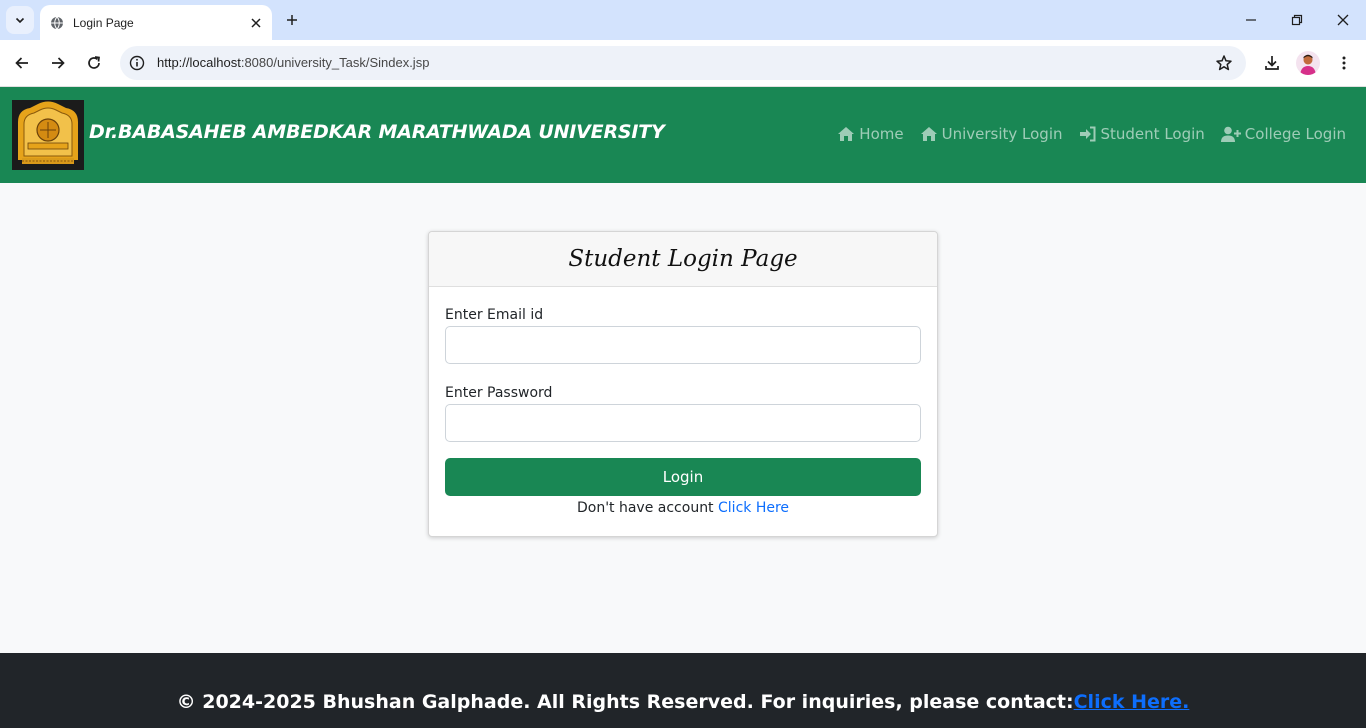 The image size is (1366, 728). I want to click on url-host: http://localhost, so click(199, 62).